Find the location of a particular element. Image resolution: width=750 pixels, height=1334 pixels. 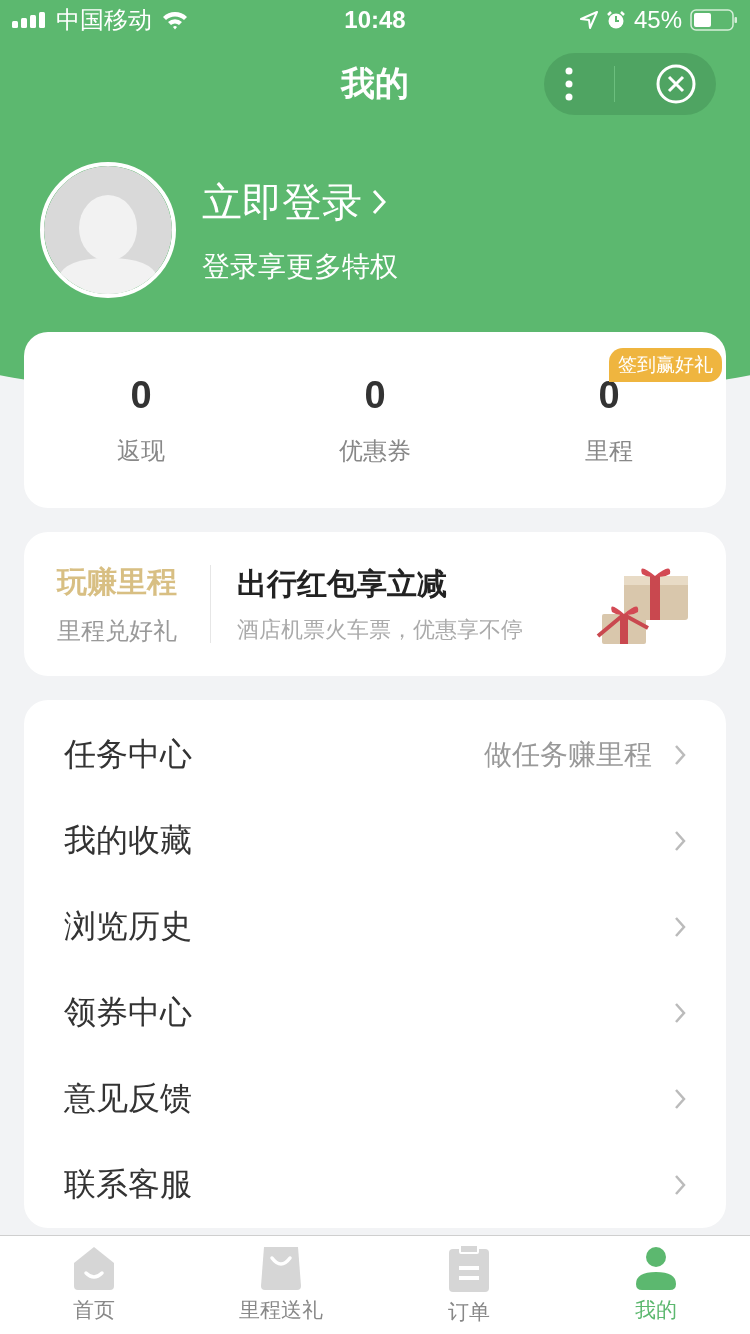

promo-title: 玩赚里程 is located at coordinates (117, 581).